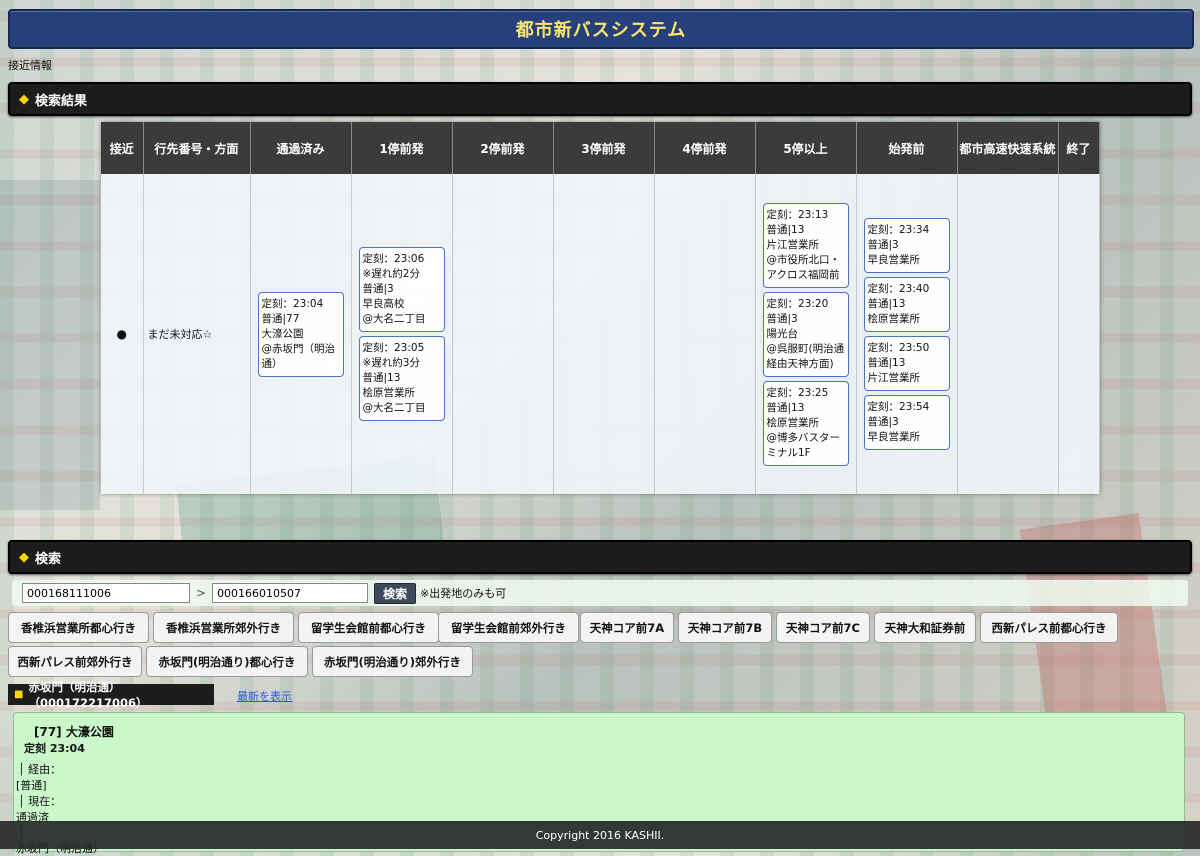  Describe the element at coordinates (600, 557) in the screenshot. I see `search-section-header: ◆ 検索` at that location.